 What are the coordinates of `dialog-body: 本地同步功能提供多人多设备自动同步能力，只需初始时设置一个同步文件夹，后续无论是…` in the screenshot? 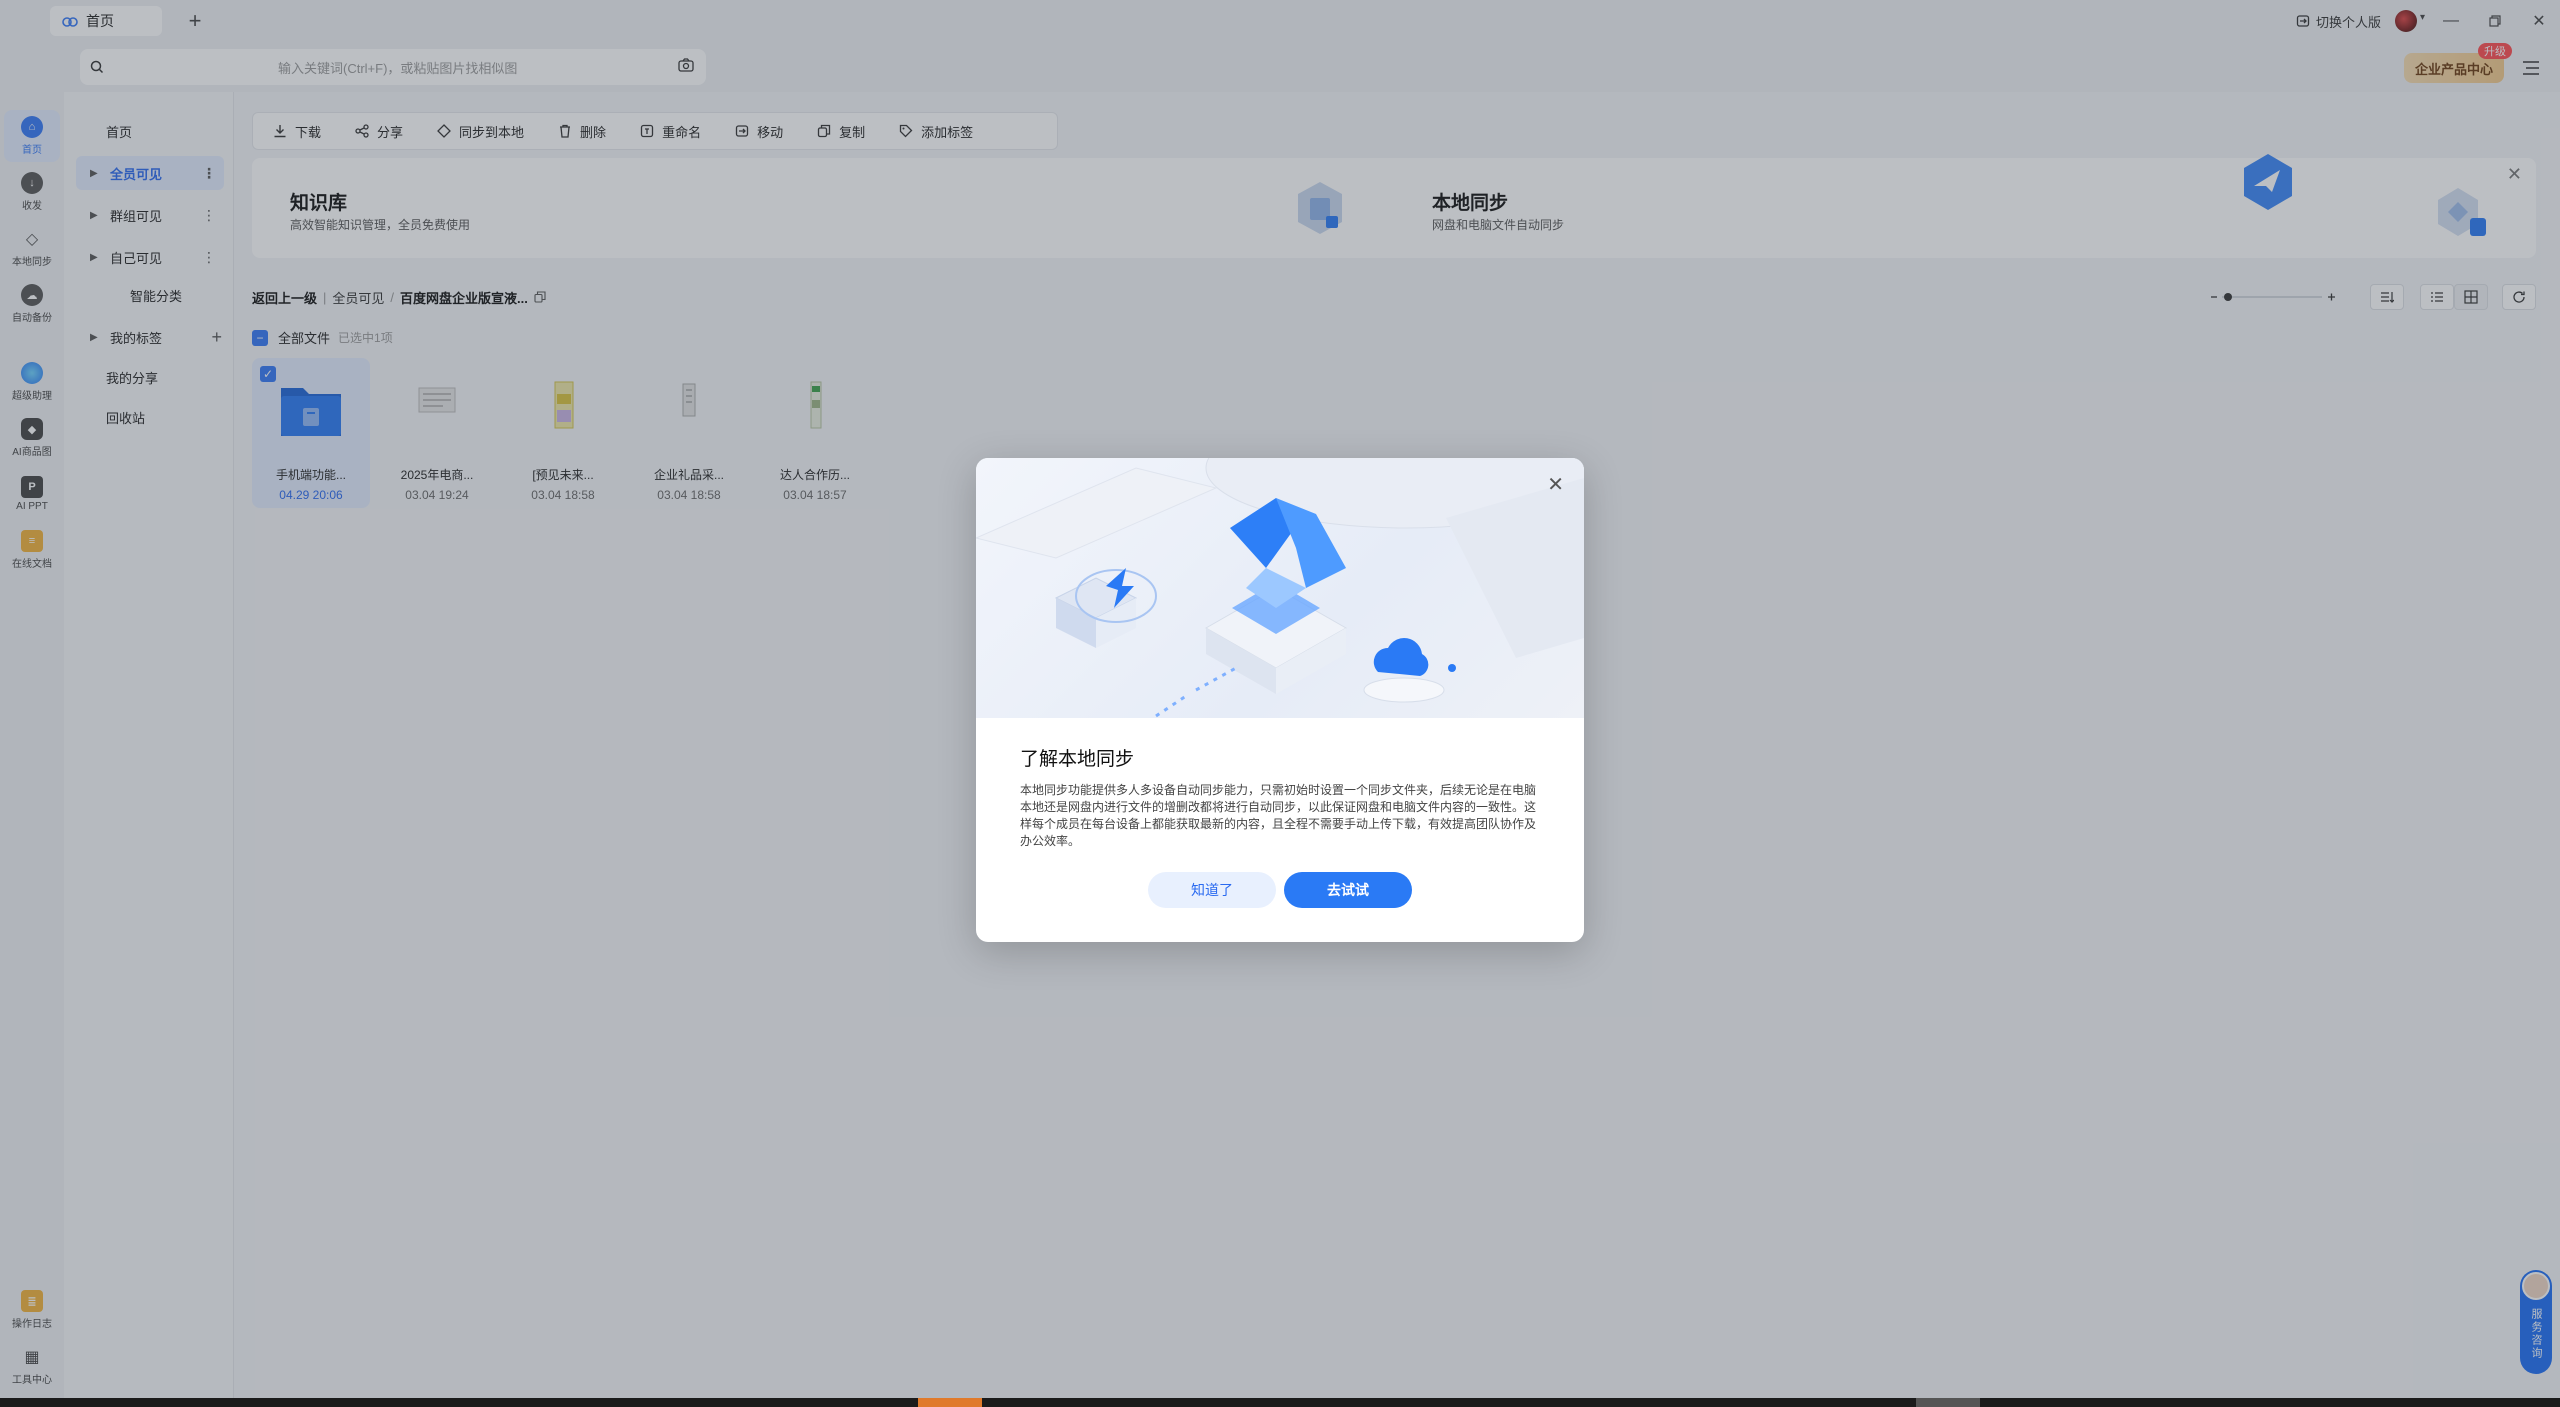 It's located at (1278, 815).